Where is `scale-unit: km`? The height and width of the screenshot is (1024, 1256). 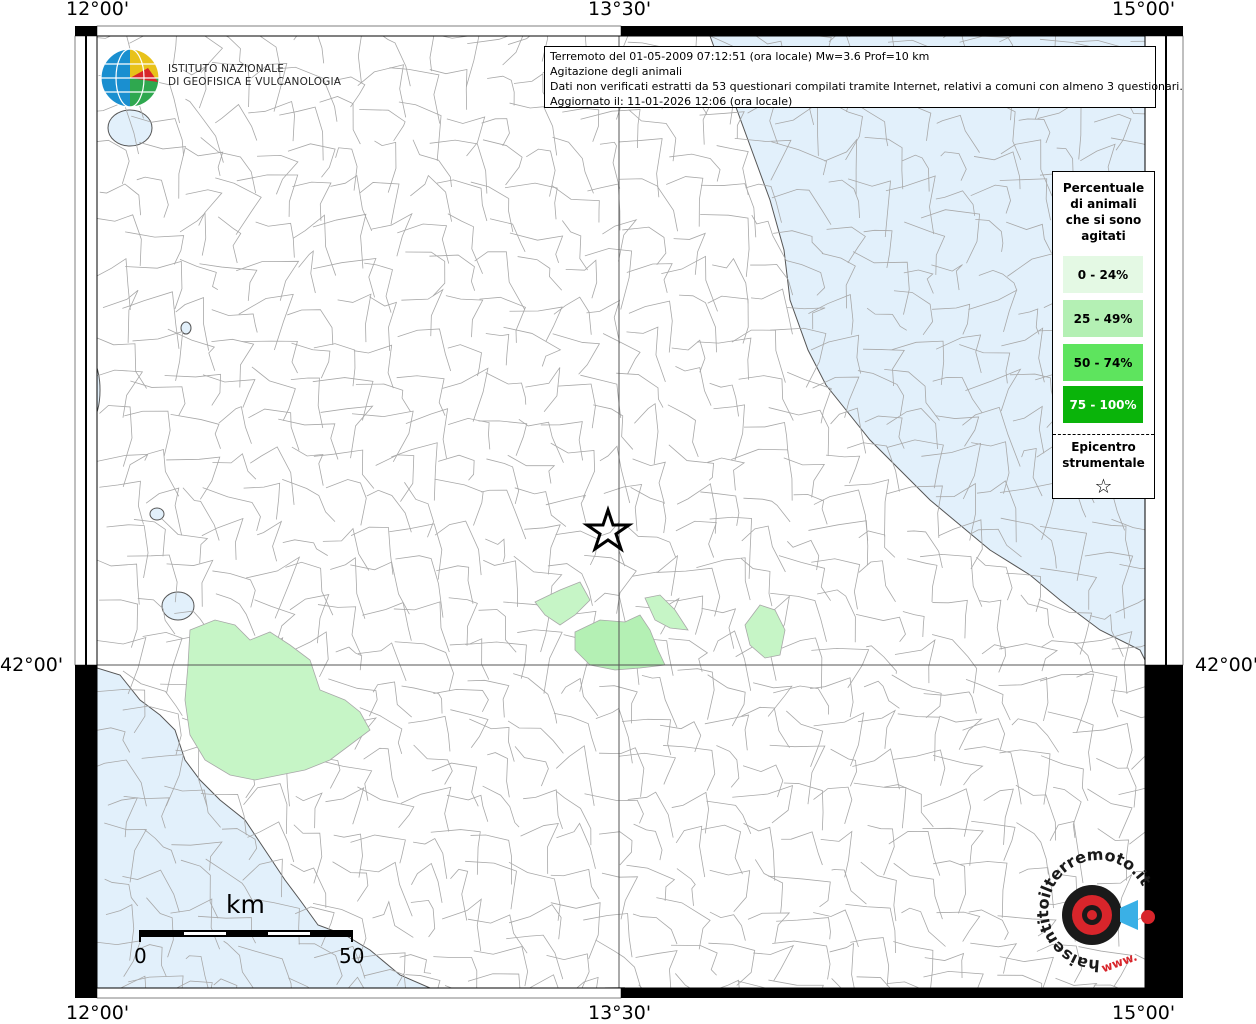
scale-unit: km is located at coordinates (245, 904).